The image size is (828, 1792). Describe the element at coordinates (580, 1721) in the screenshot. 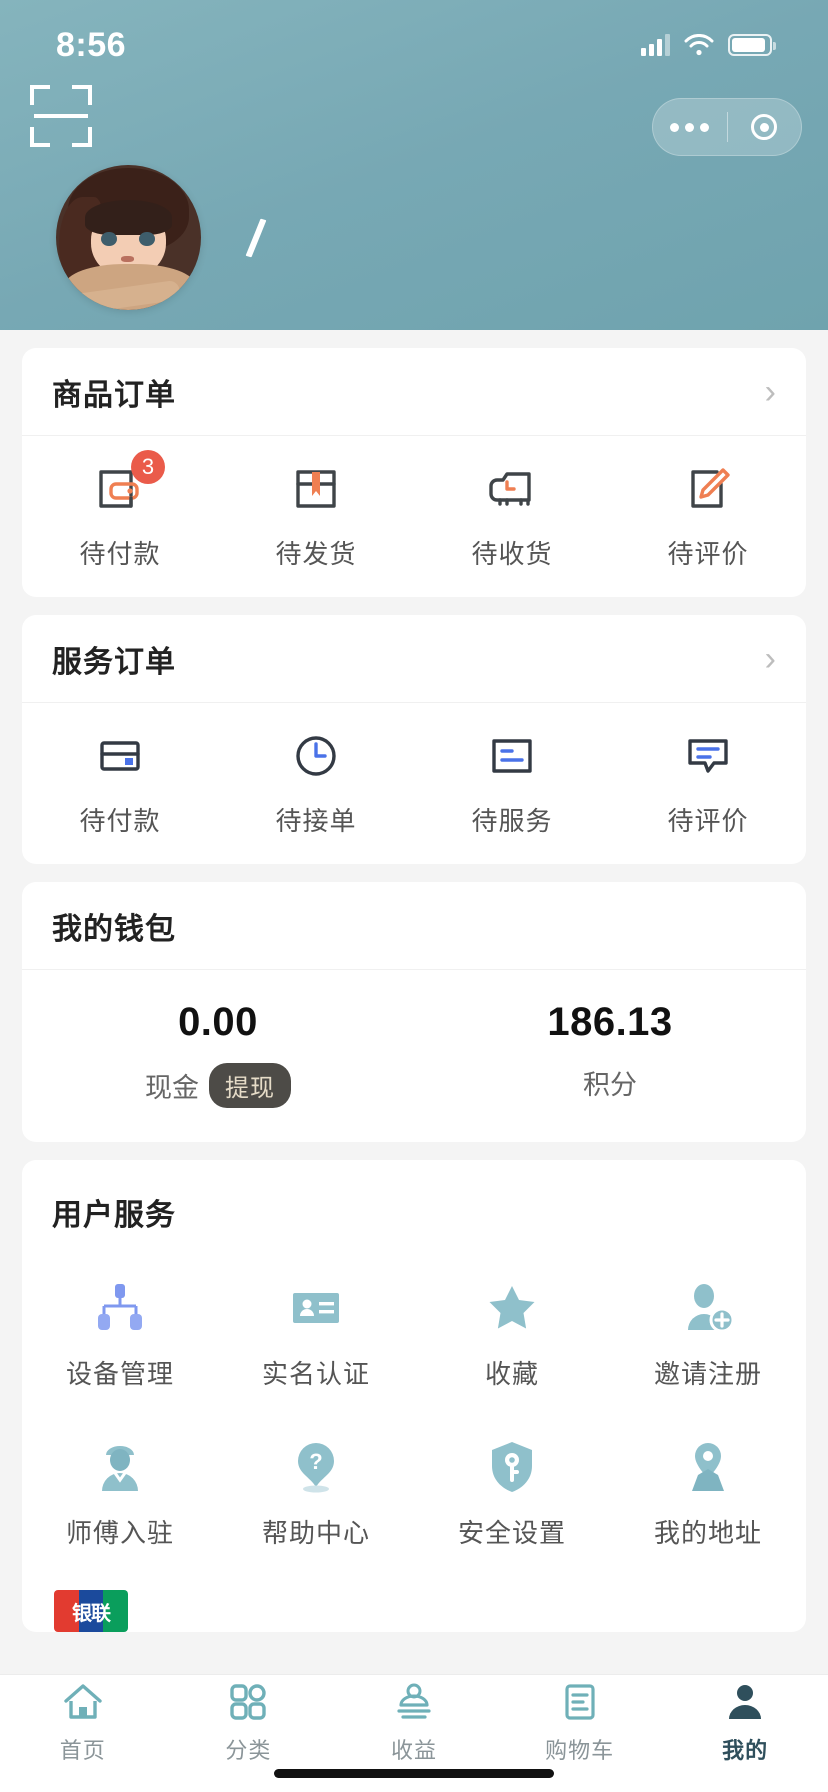

I see `tab-cart: 购物车` at that location.